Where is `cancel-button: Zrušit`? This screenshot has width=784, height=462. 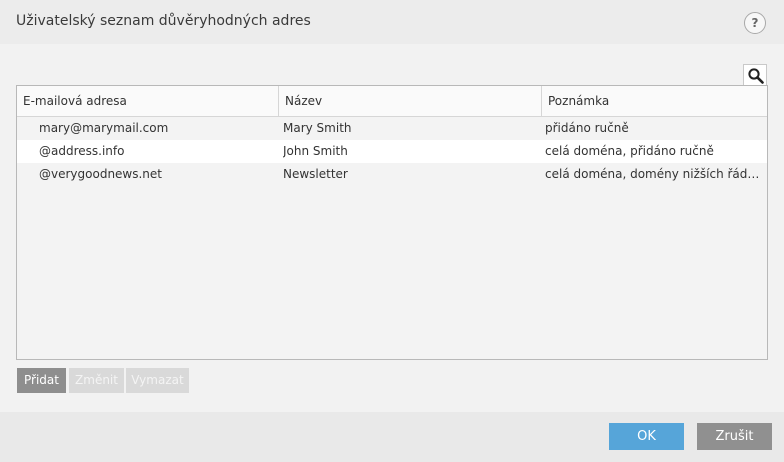 cancel-button: Zrušit is located at coordinates (734, 436).